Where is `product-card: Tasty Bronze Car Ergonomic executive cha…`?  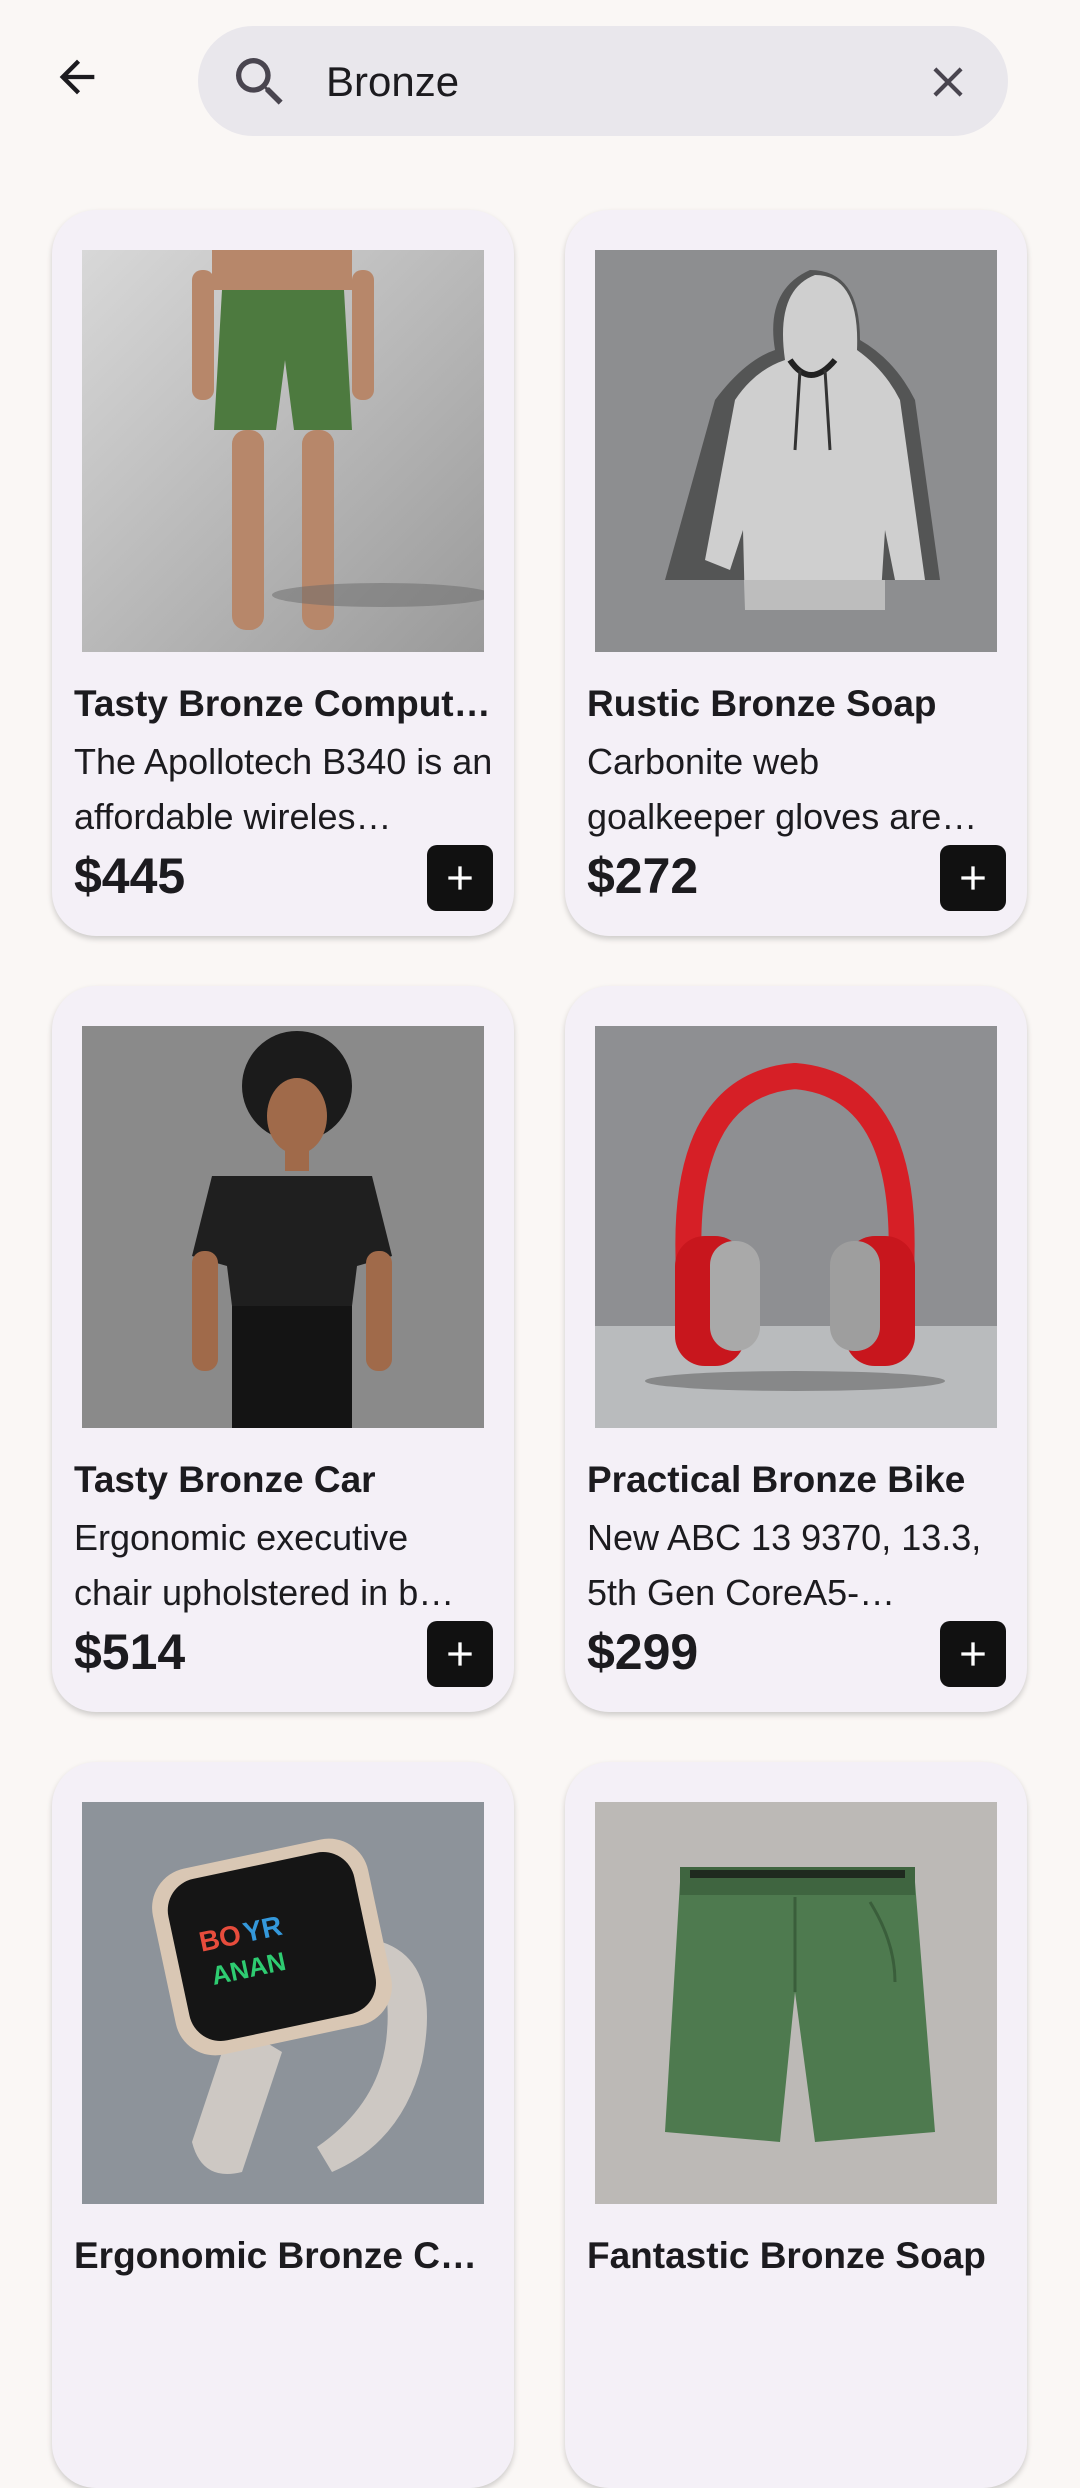
product-card: Tasty Bronze Car Ergonomic executive cha… is located at coordinates (283, 1349).